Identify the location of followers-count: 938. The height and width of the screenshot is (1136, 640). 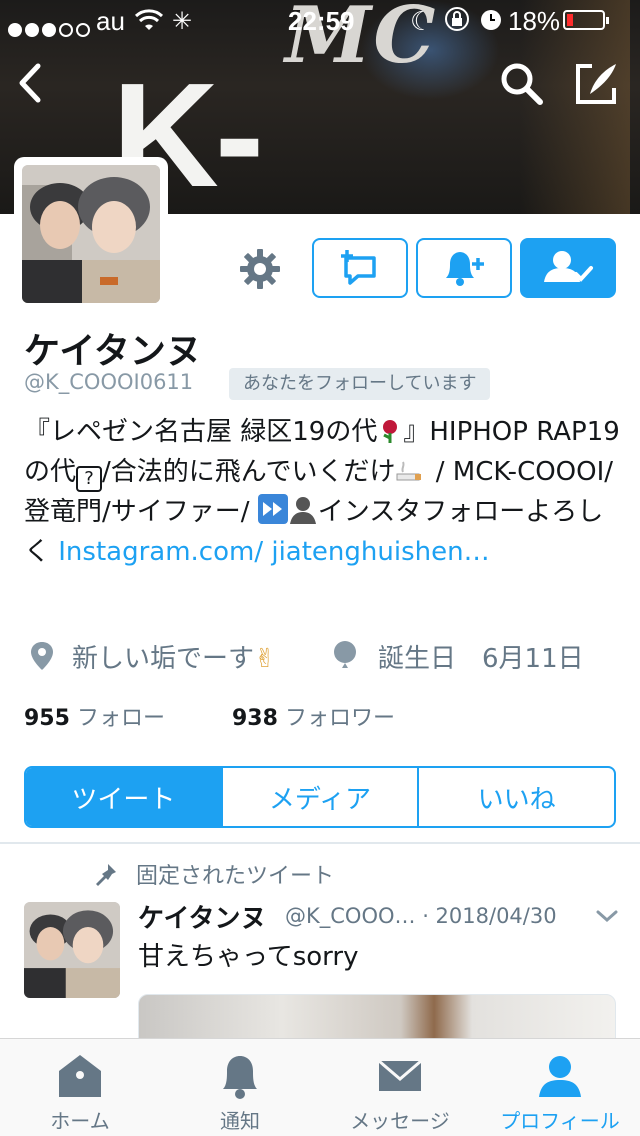
(255, 718).